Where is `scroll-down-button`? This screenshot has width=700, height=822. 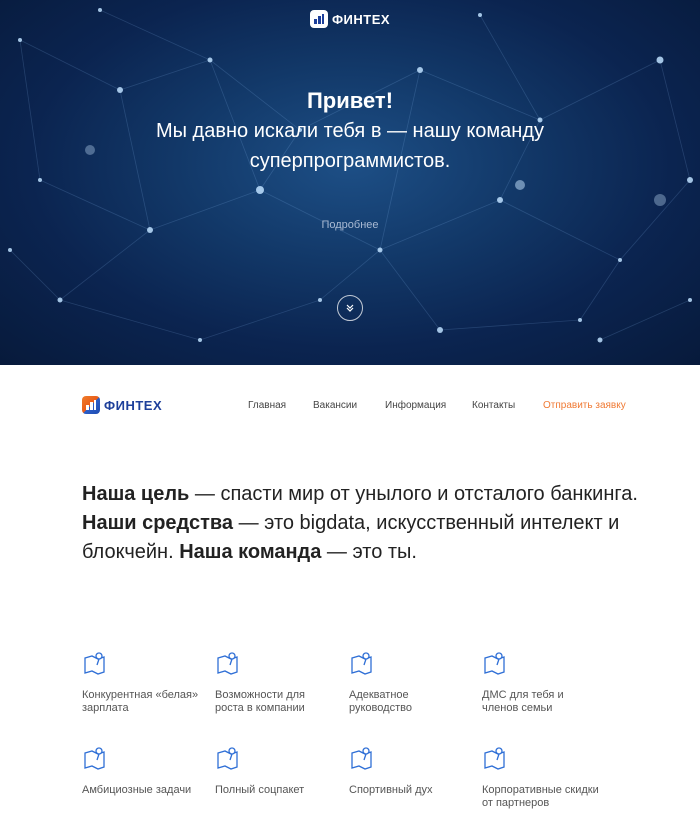 scroll-down-button is located at coordinates (350, 308).